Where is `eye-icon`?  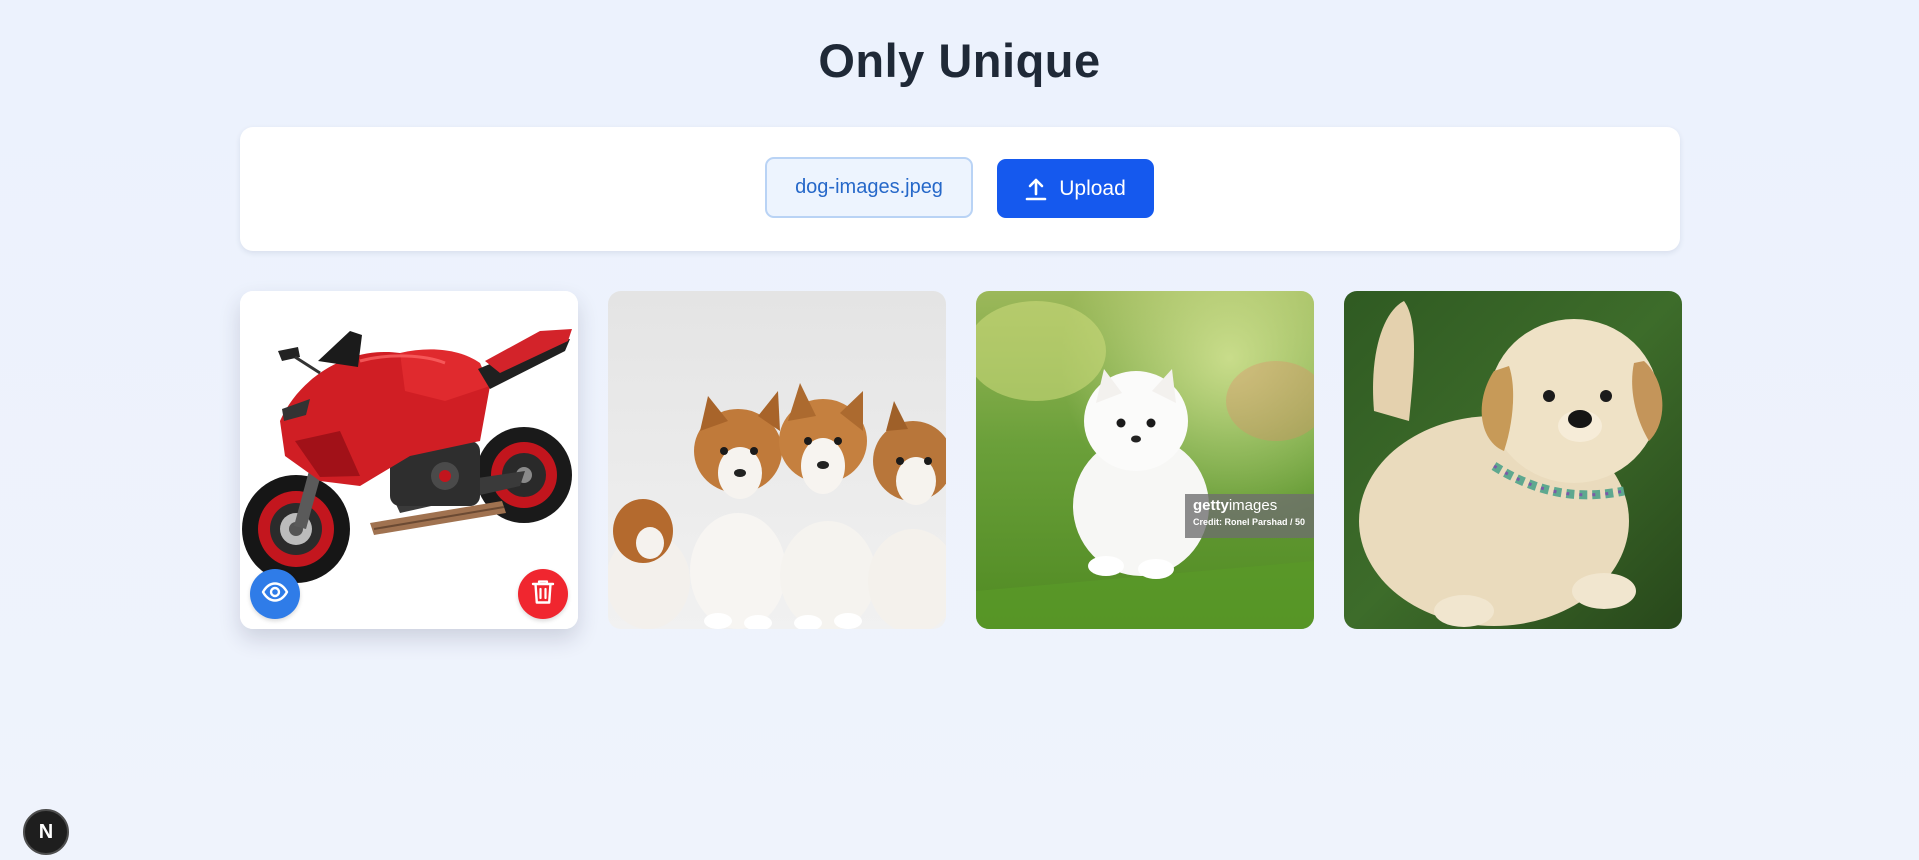 eye-icon is located at coordinates (275, 594).